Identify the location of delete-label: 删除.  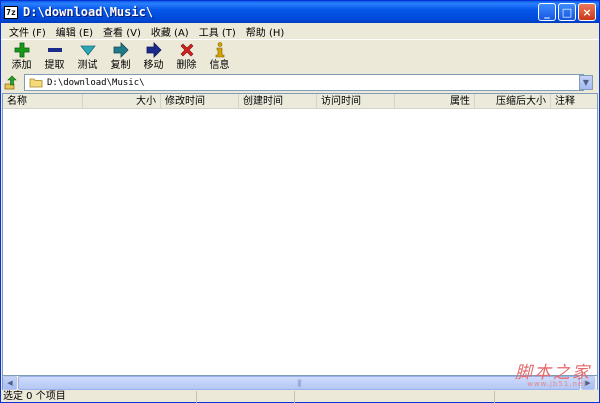
(186, 65).